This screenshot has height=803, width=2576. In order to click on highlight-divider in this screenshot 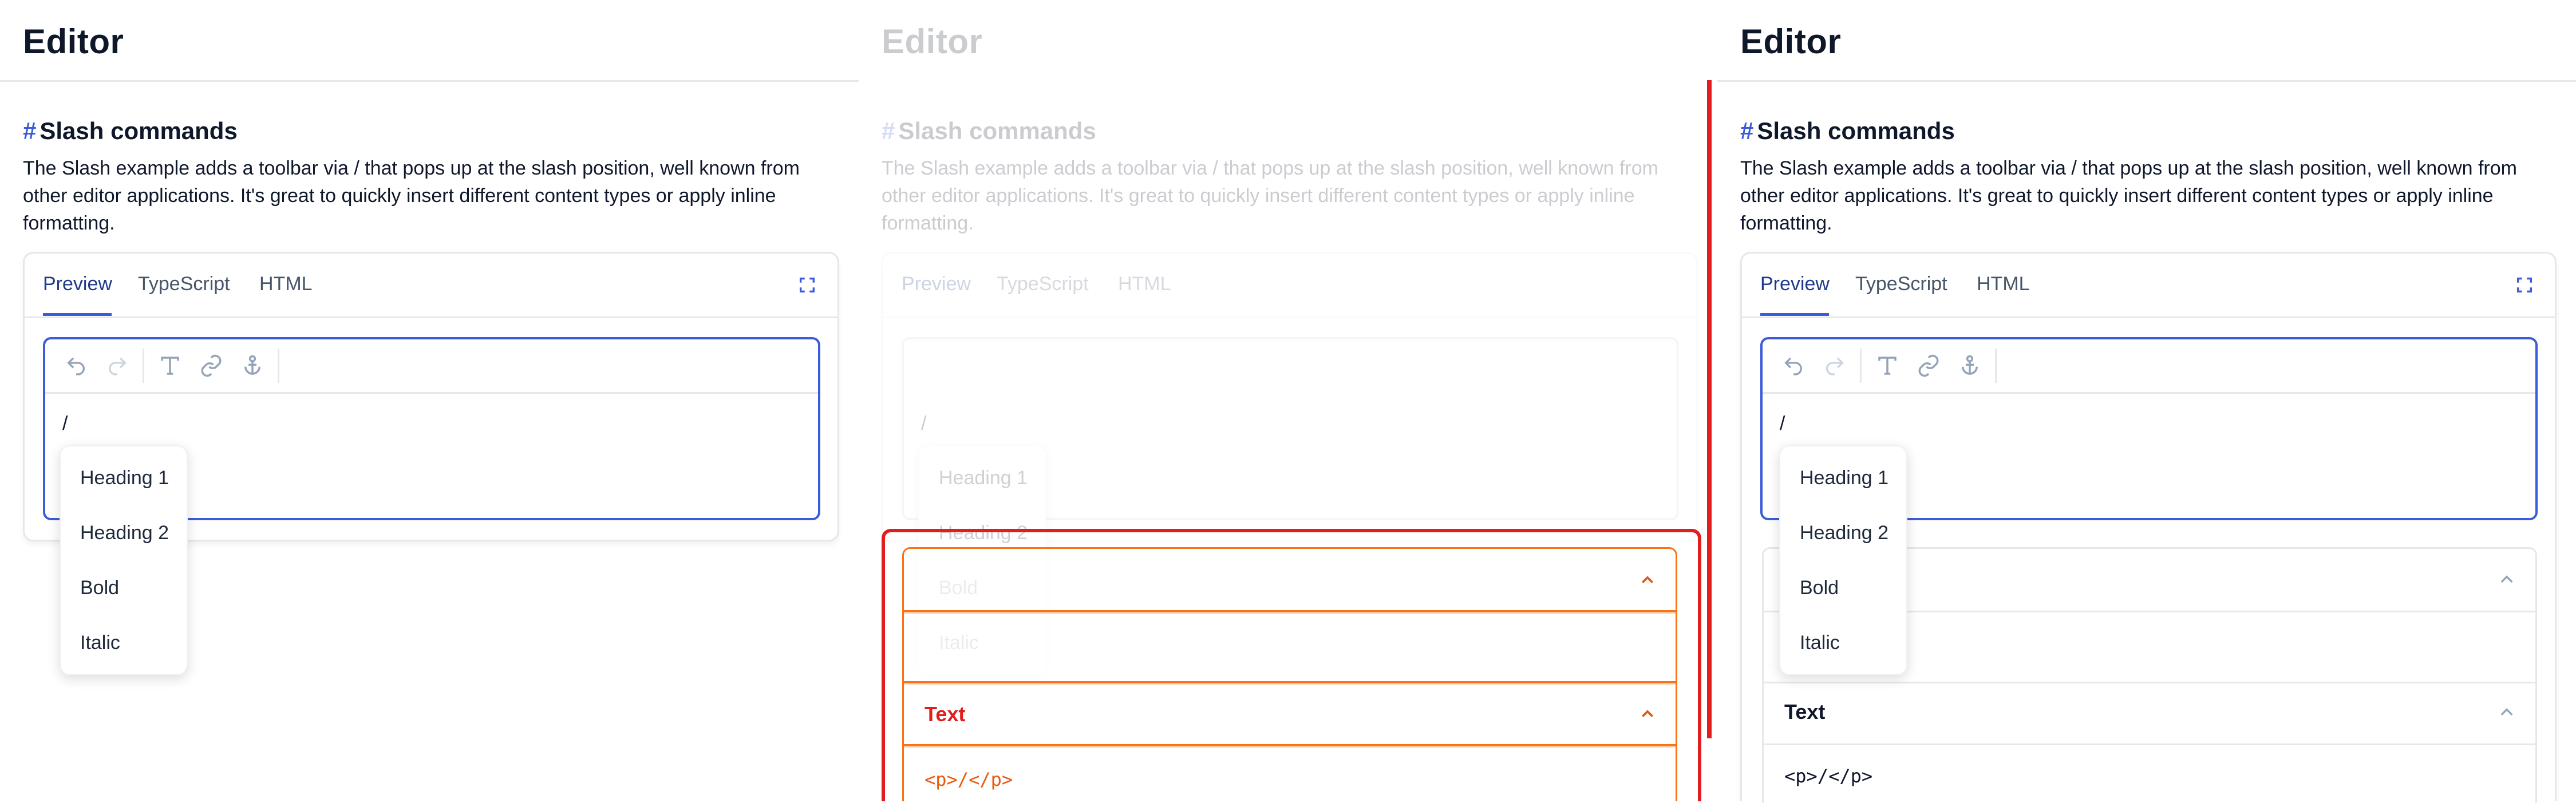, I will do `click(1709, 409)`.